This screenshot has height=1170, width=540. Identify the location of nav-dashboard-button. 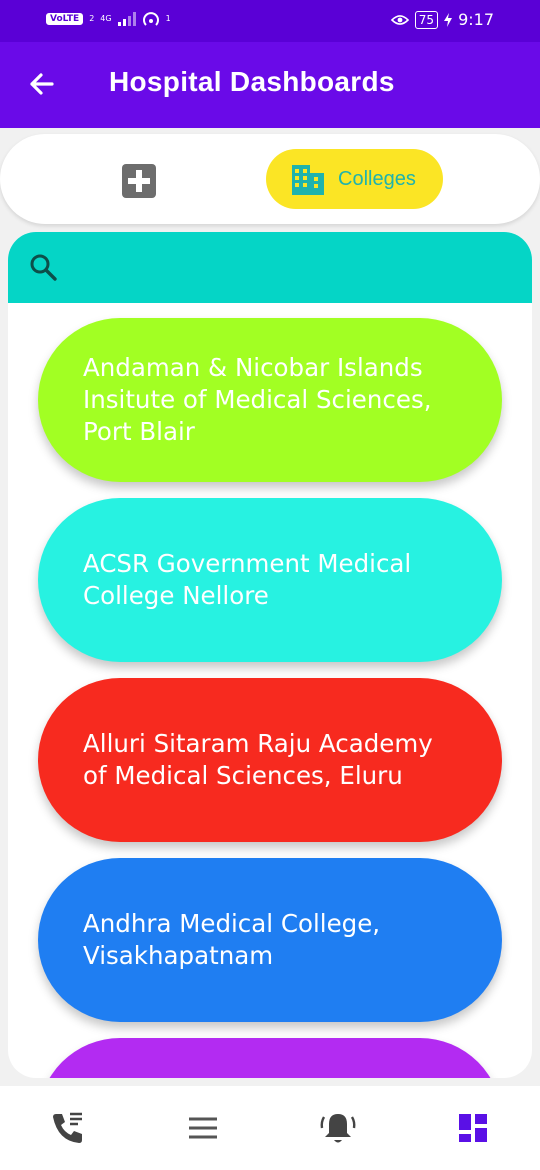
(473, 1128).